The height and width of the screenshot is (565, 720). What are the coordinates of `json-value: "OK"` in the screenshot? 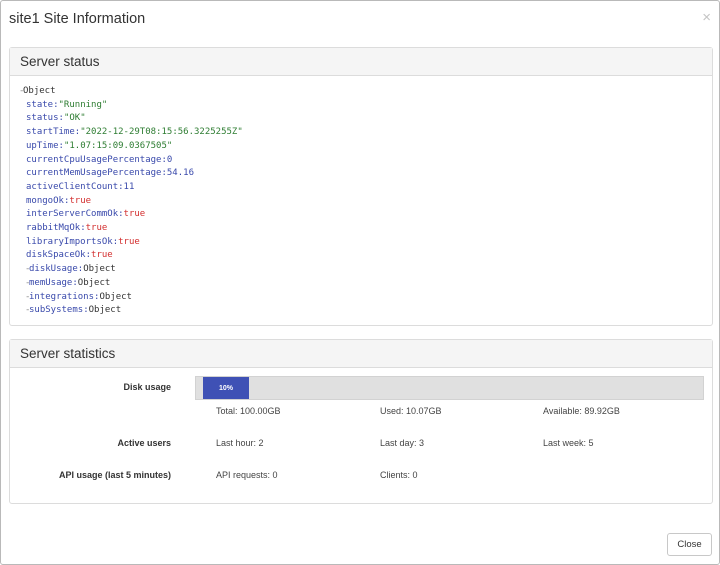 It's located at (74, 118).